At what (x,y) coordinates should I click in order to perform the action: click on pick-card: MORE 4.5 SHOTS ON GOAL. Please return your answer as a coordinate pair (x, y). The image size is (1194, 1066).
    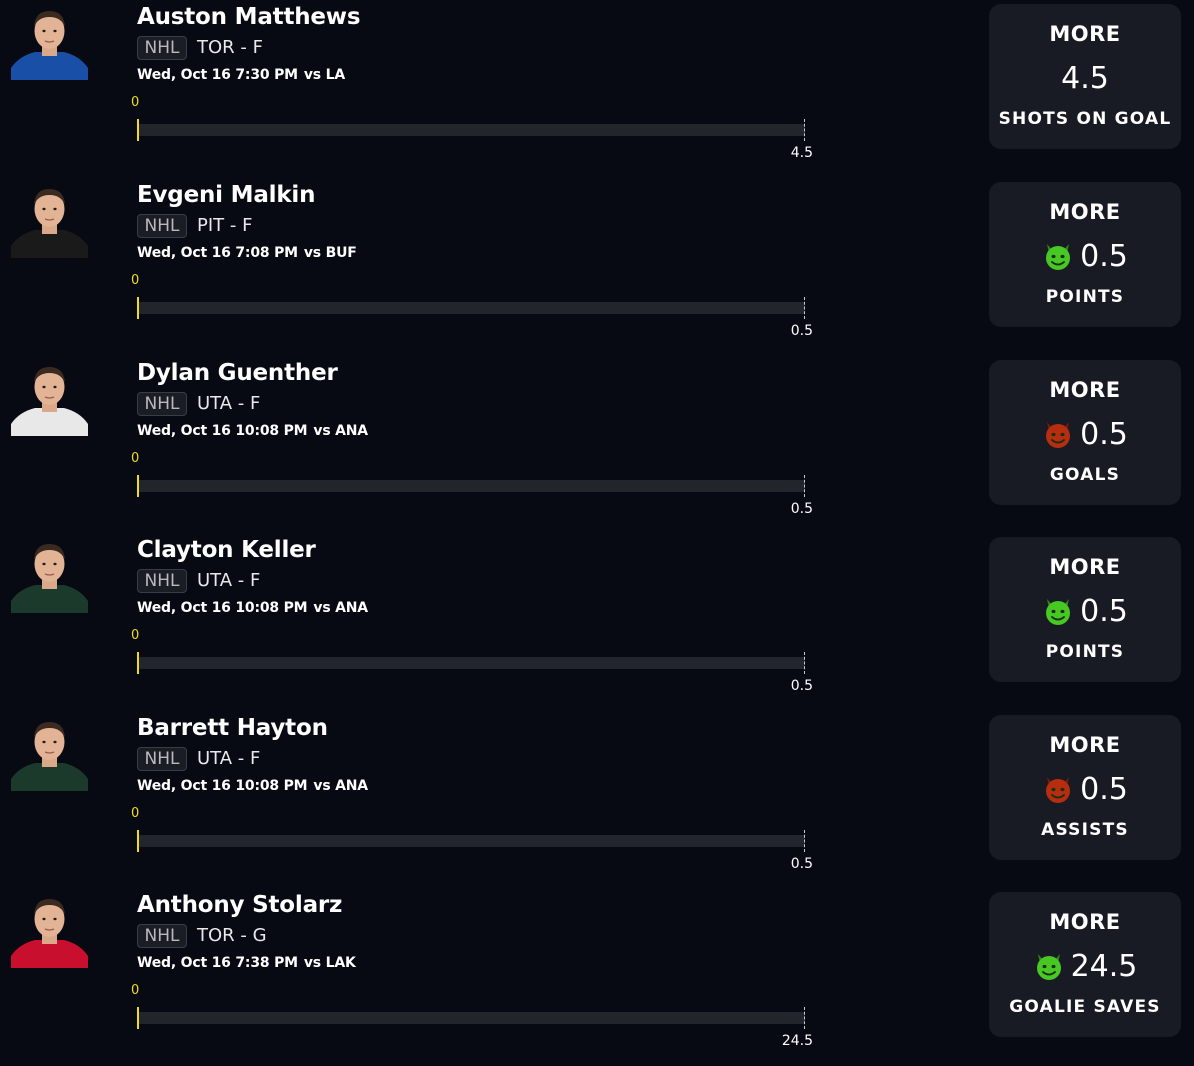
    Looking at the image, I should click on (1085, 76).